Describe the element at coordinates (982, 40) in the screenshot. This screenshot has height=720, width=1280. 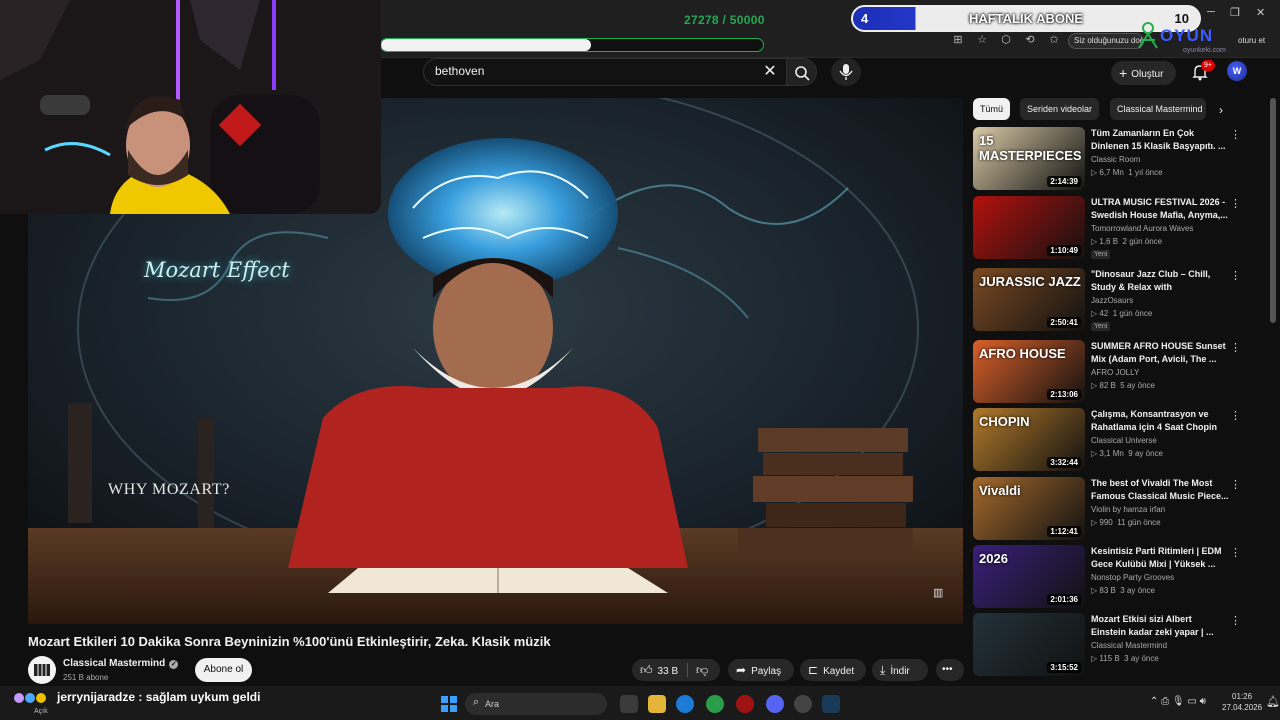
I see `bookmark-star-icon: ☆` at that location.